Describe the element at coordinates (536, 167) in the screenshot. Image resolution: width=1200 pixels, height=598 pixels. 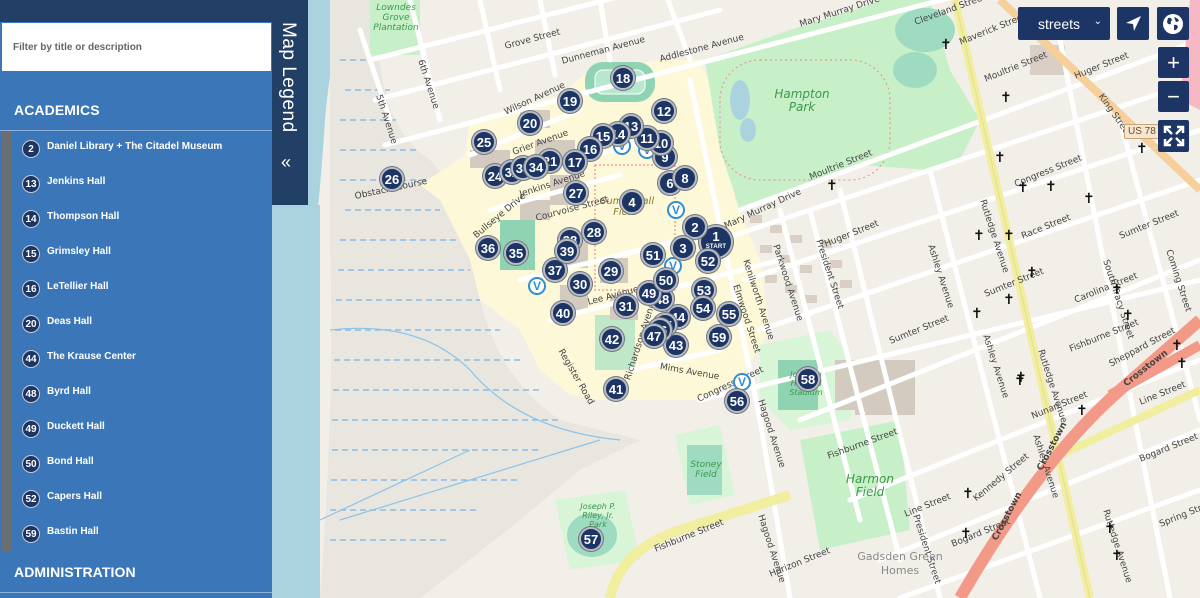
I see `map-marker-34: 34` at that location.